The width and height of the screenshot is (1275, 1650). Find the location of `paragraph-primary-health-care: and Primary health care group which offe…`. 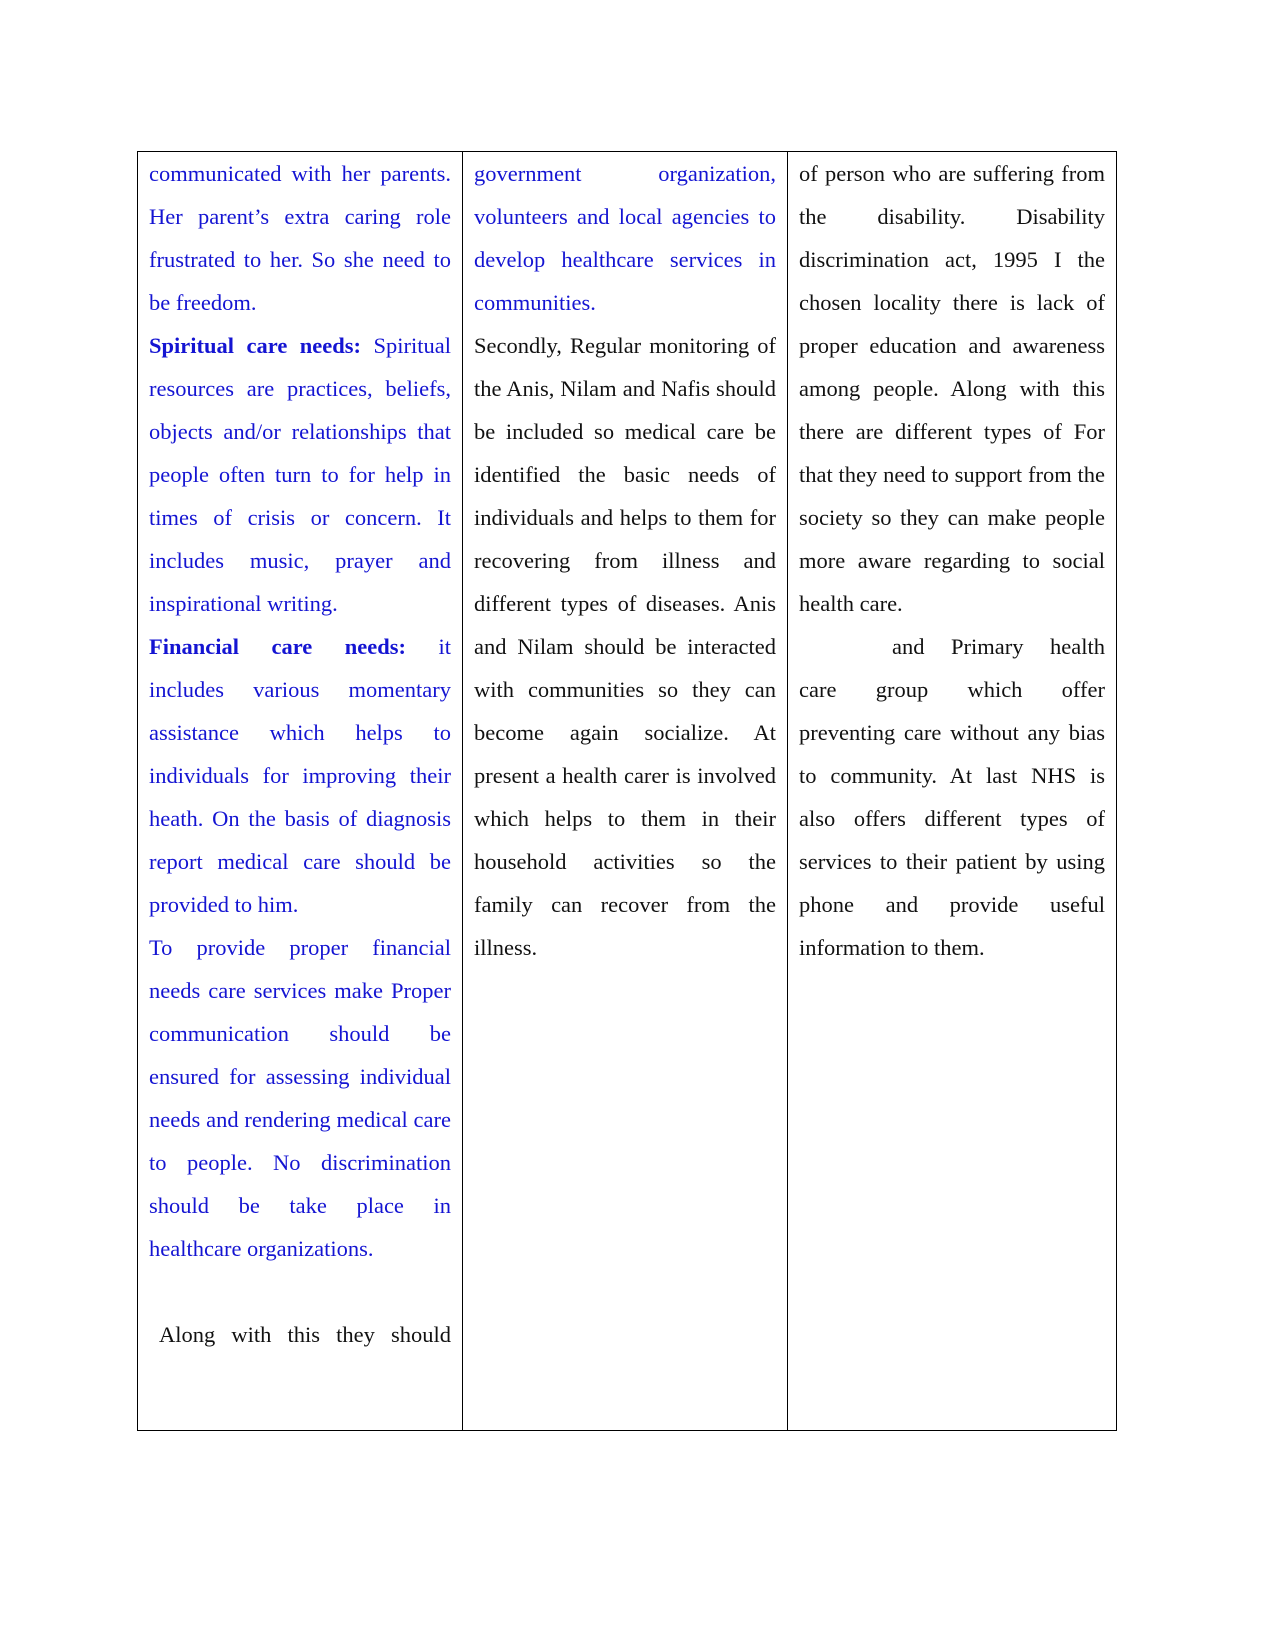

paragraph-primary-health-care: and Primary health care group which offe… is located at coordinates (952, 797).